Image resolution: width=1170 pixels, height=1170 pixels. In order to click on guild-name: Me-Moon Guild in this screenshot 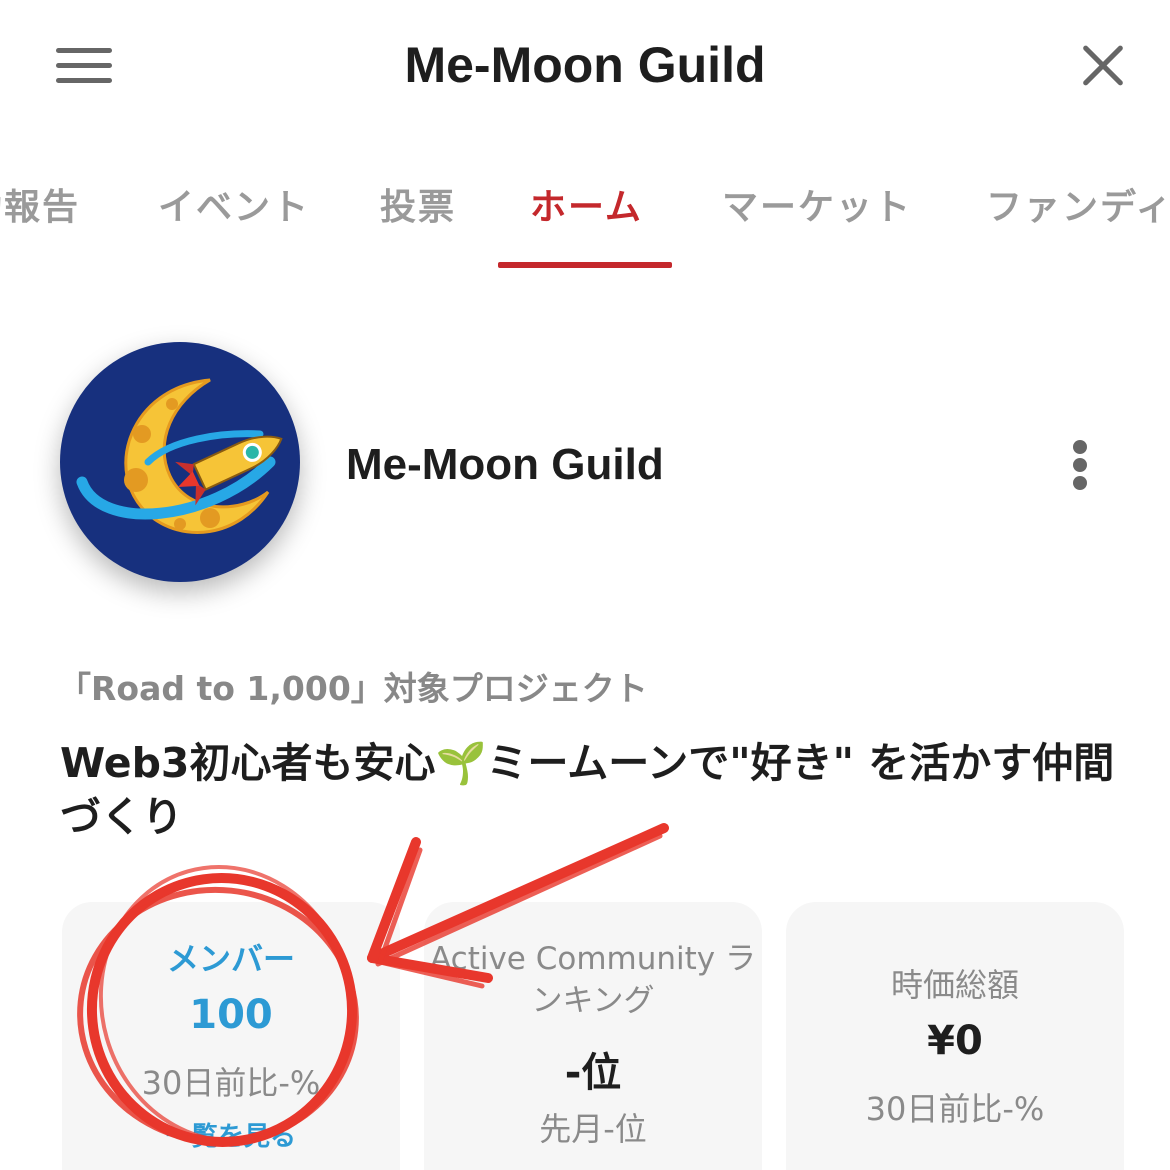, I will do `click(505, 464)`.